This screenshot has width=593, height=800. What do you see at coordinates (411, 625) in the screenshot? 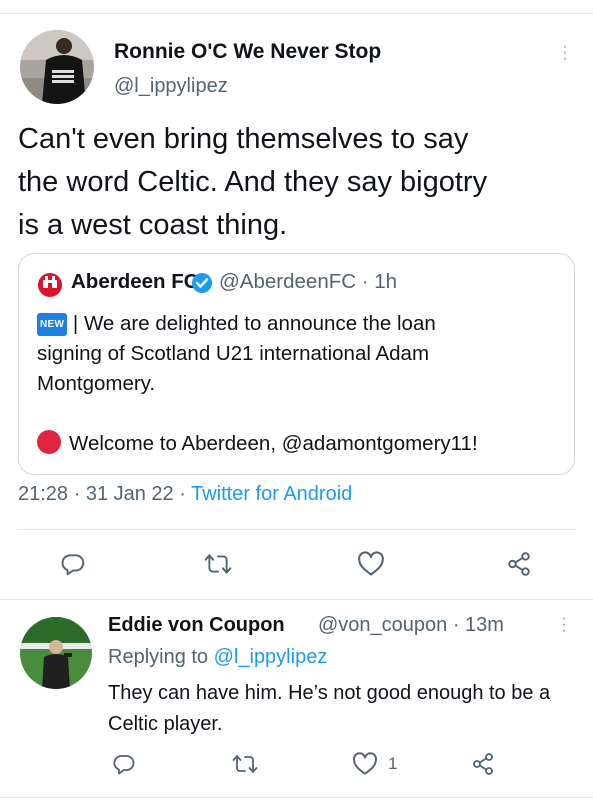
I see `reply-handle-time: @von_coupon · 13m` at bounding box center [411, 625].